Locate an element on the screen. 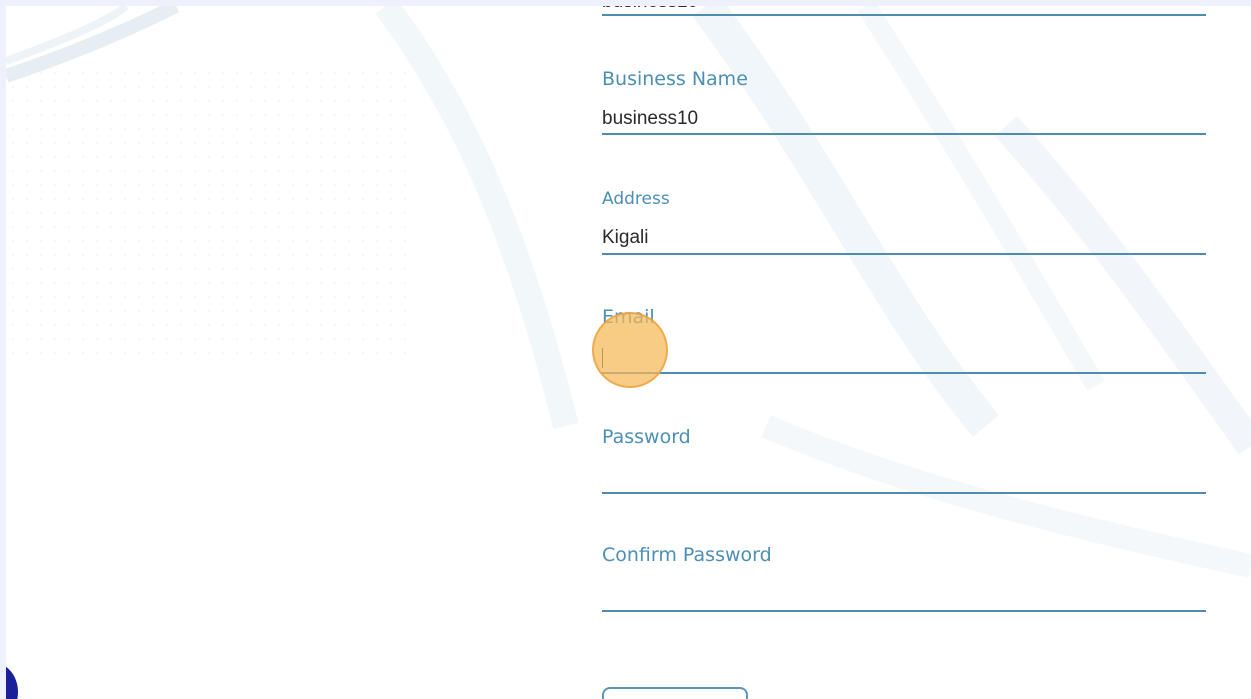 The image size is (1251, 699). address-underline is located at coordinates (904, 254).